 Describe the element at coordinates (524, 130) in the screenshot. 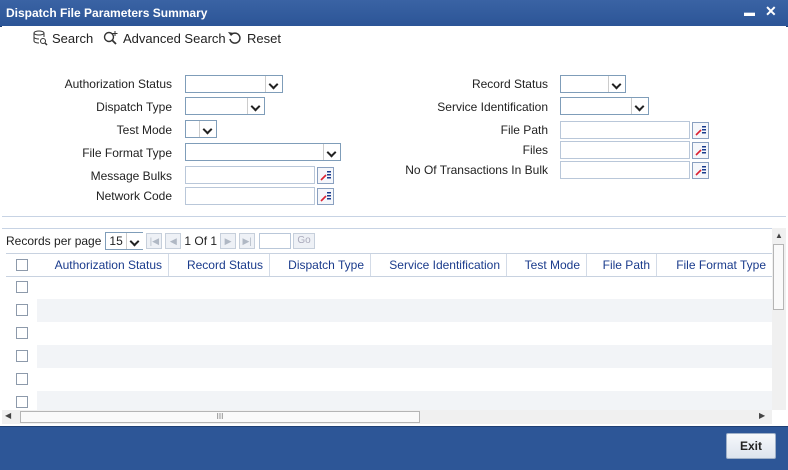

I see `file-path-label: File Path` at that location.